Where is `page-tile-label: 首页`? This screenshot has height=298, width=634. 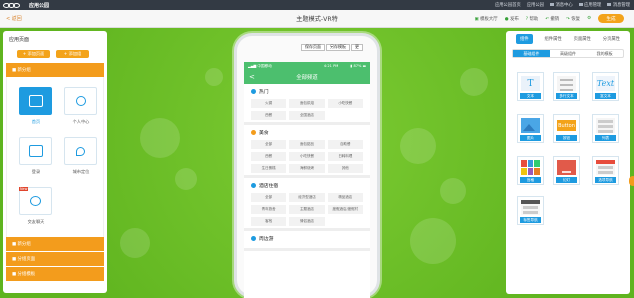
page-tile-label: 首页 is located at coordinates (36, 121).